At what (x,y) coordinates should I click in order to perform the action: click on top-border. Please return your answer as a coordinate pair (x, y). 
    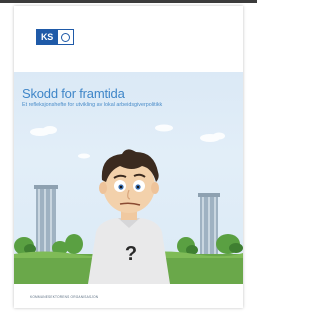
    Looking at the image, I should click on (128, 1).